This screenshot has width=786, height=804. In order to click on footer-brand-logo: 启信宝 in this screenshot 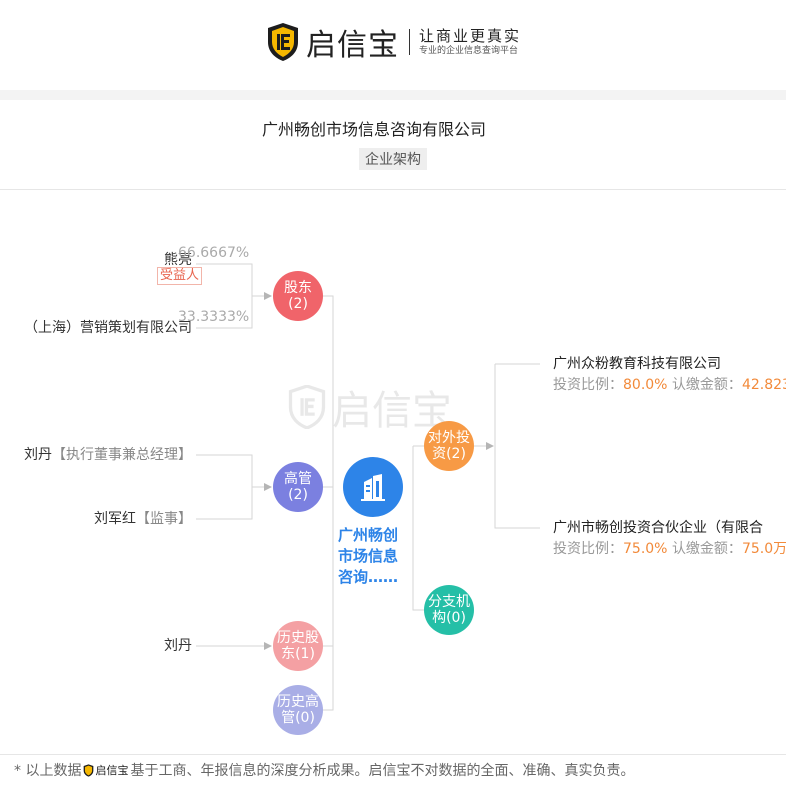, I will do `click(105, 770)`.